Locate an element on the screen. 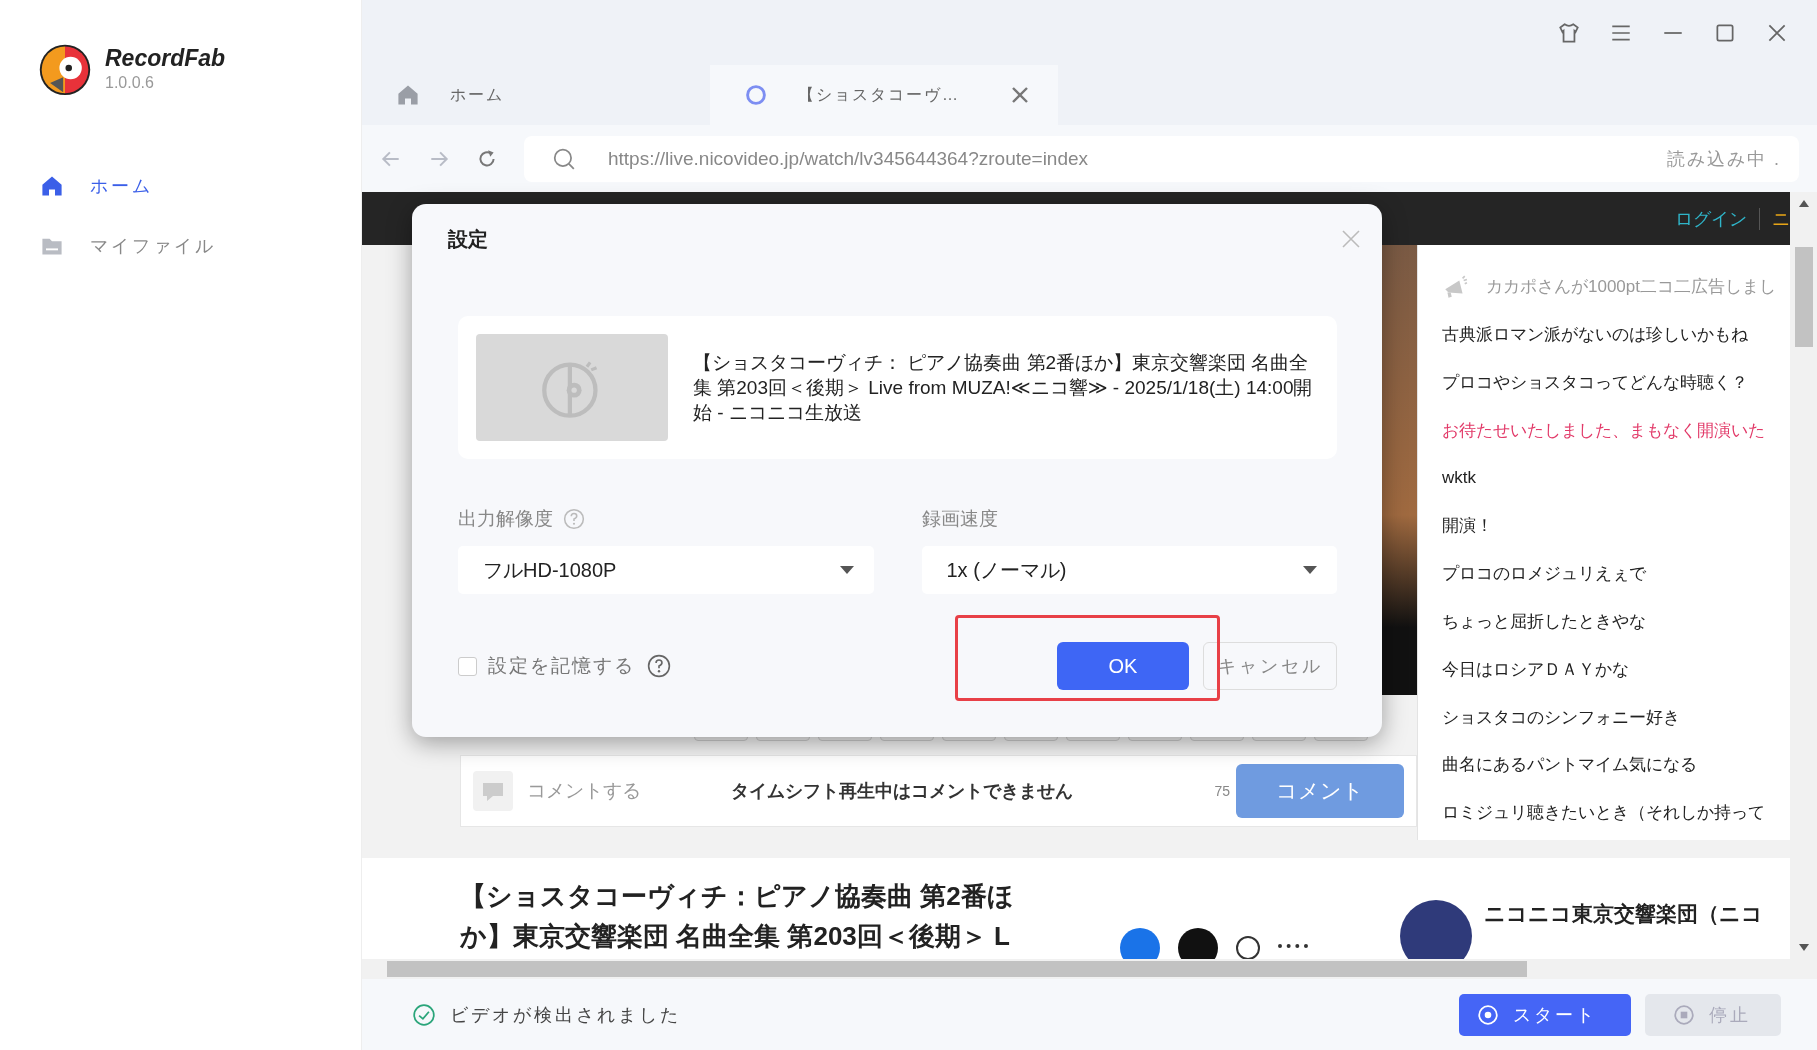 Image resolution: width=1817 pixels, height=1050 pixels. app-version: 1.0.0.6 is located at coordinates (130, 82).